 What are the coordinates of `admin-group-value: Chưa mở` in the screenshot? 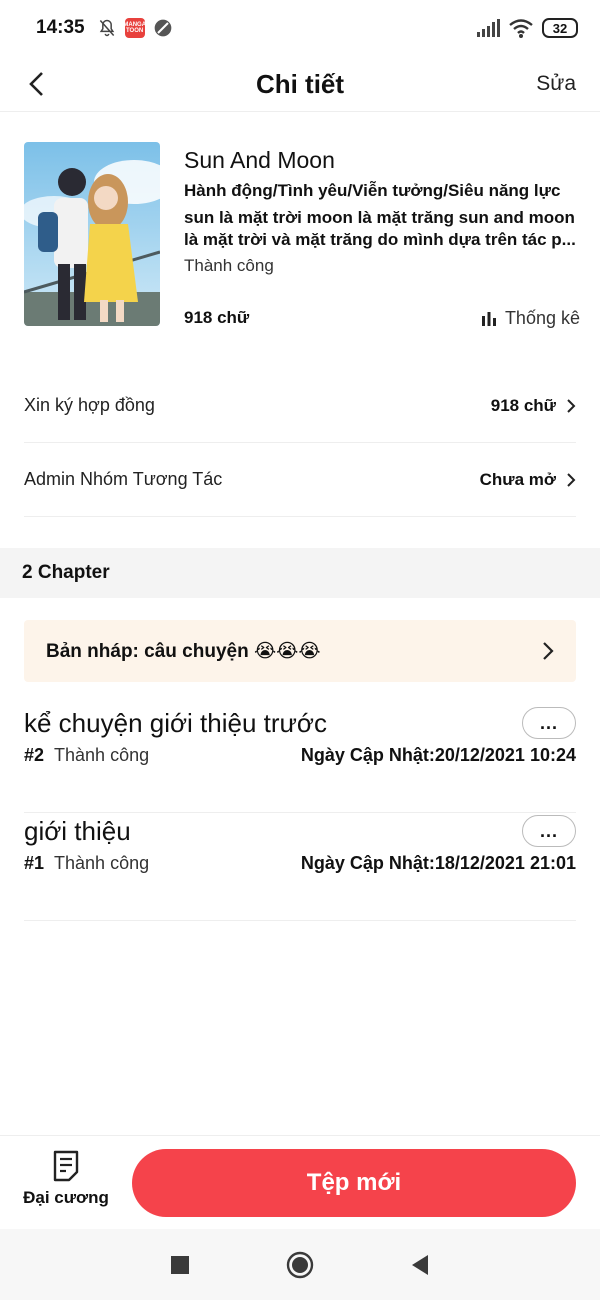 It's located at (528, 480).